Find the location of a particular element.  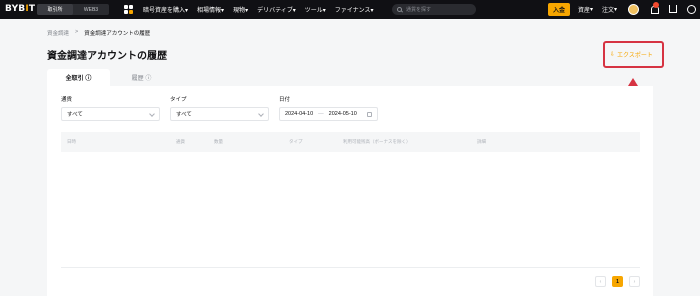

search-icon is located at coordinates (399, 9).